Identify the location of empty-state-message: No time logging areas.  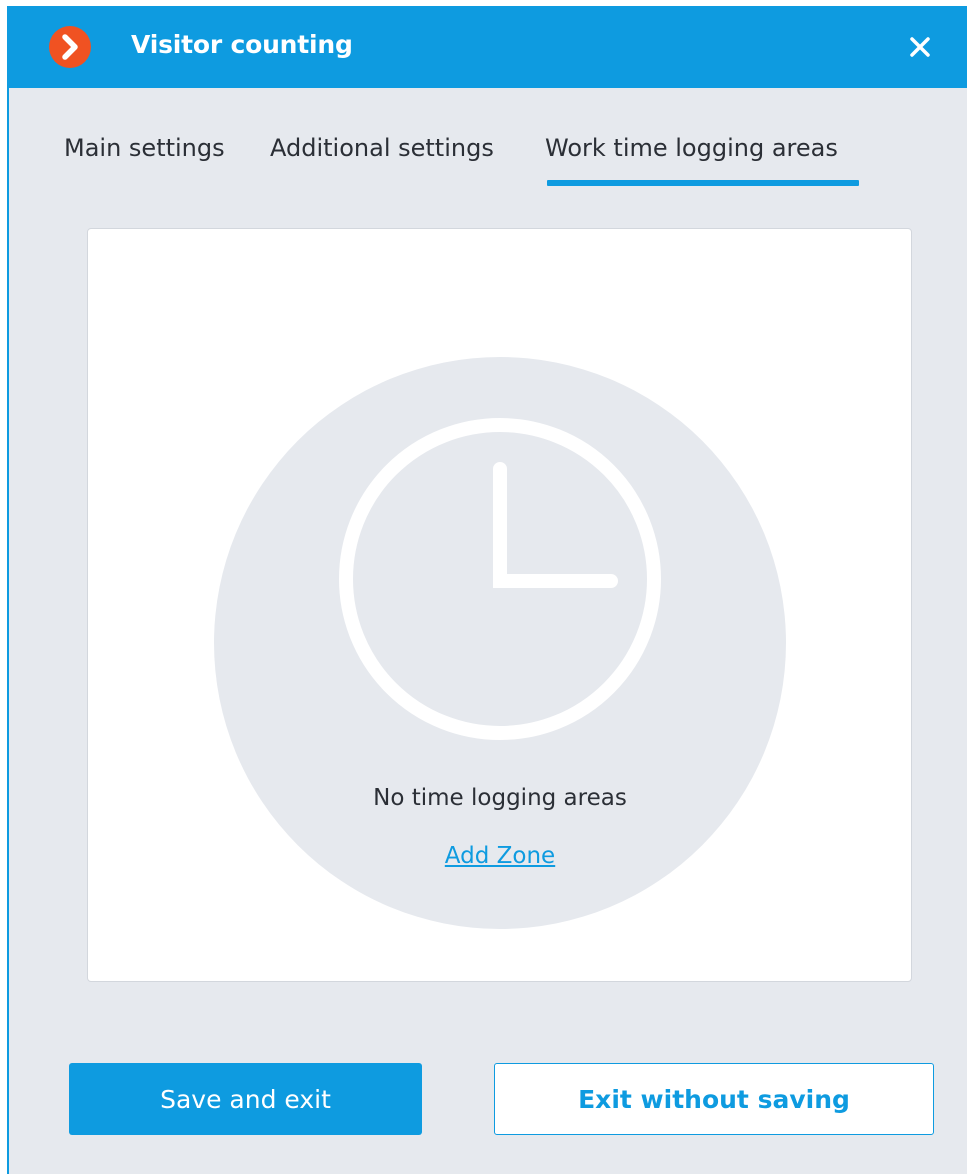
(500, 798).